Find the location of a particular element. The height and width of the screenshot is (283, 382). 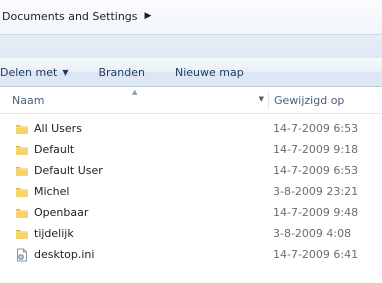

file-name: Michel is located at coordinates (52, 191).